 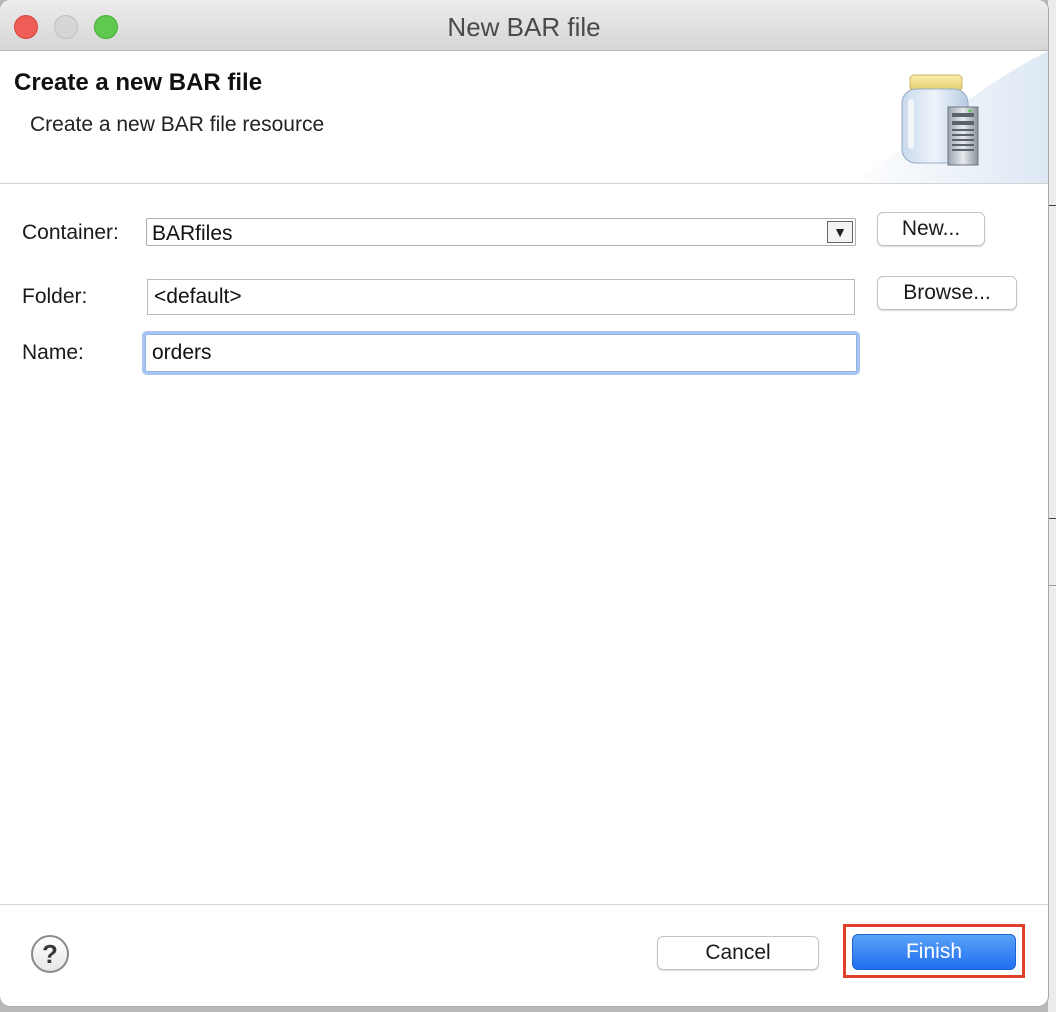 I want to click on name-input, so click(x=501, y=353).